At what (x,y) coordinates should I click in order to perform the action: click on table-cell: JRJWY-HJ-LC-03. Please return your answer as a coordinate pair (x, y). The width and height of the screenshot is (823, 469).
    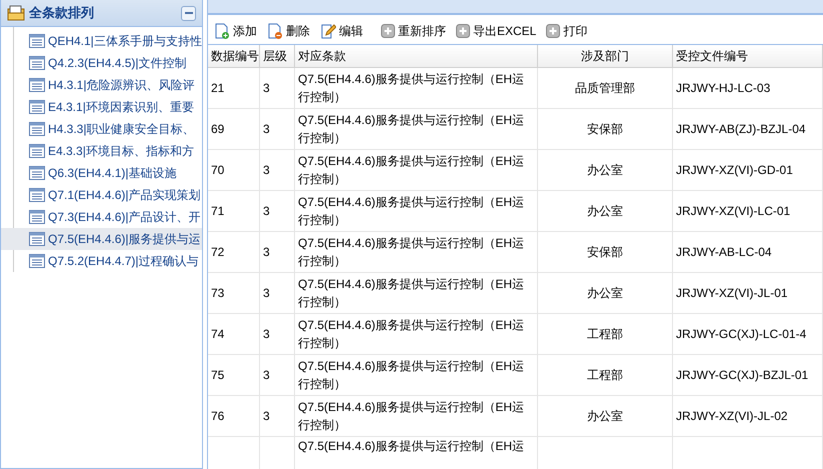
    Looking at the image, I should click on (747, 88).